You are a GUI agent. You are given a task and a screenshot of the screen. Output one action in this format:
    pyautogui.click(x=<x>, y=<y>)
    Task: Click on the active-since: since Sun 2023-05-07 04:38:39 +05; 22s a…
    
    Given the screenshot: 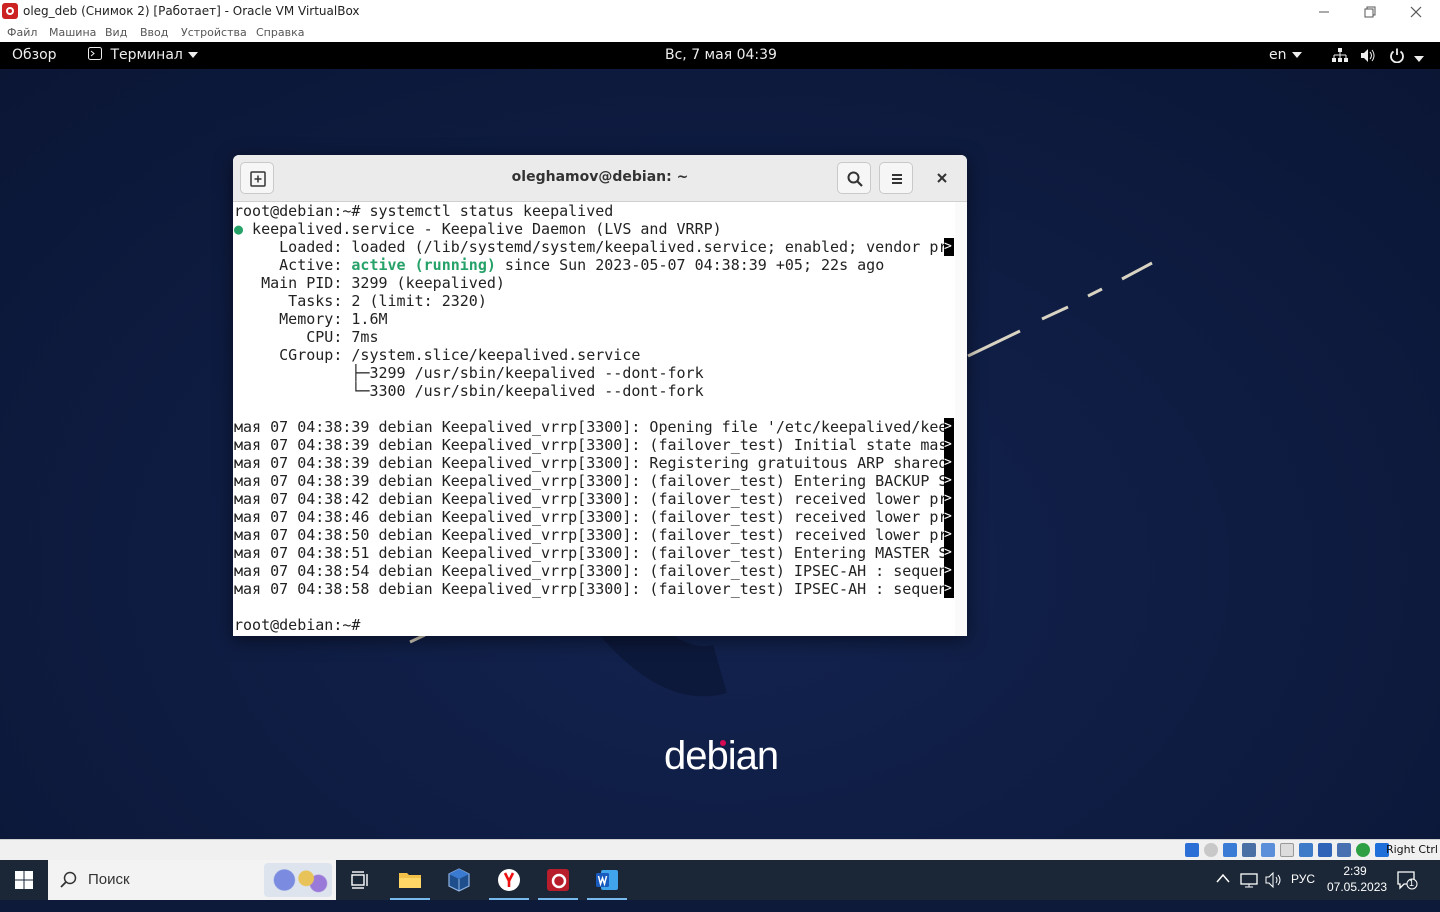 What is the action you would take?
    pyautogui.click(x=690, y=265)
    